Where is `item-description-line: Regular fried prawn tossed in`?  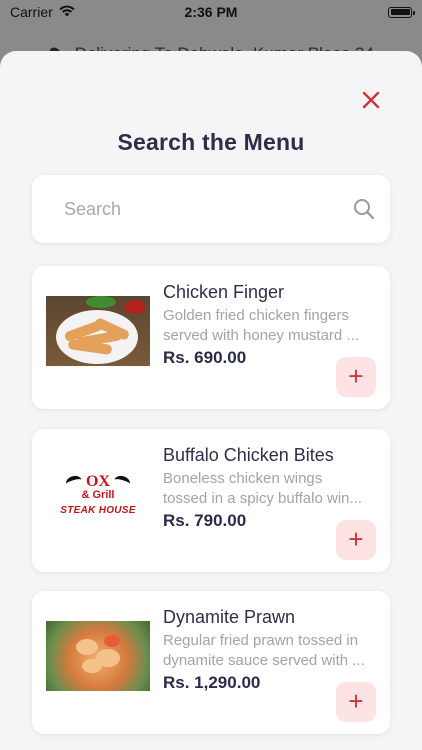
item-description-line: Regular fried prawn tossed in is located at coordinates (261, 640).